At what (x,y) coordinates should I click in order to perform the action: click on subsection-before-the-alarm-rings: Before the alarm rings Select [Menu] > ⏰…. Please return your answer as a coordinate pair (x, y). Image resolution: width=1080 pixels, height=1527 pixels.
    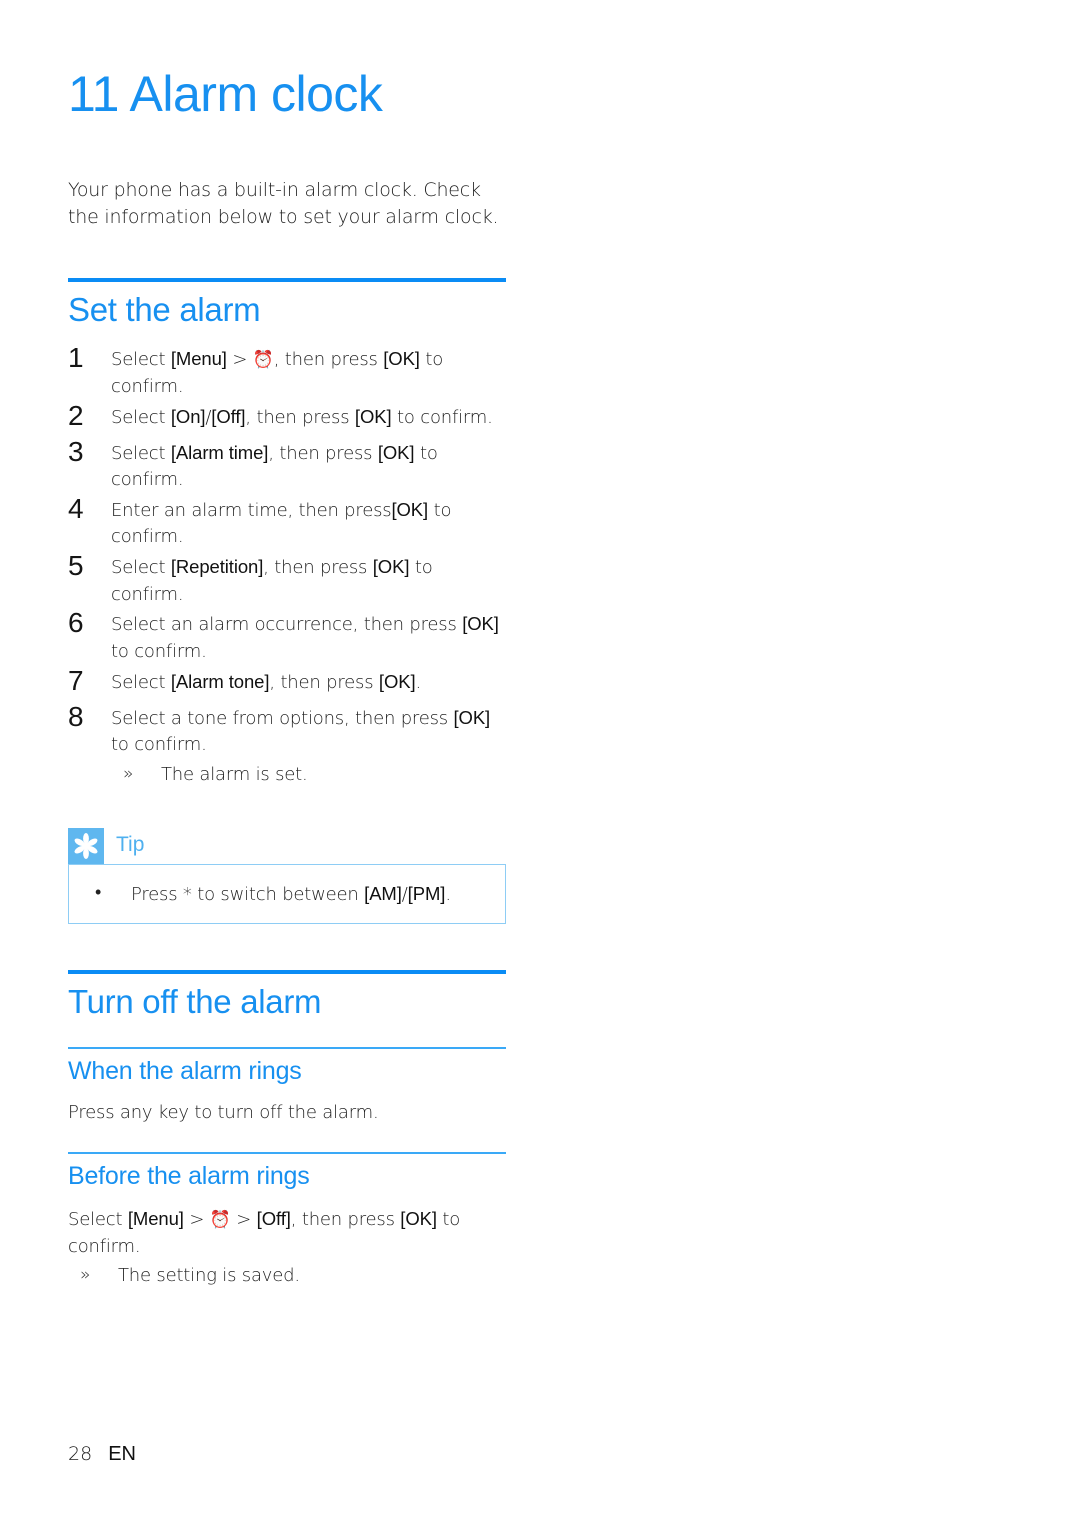
    Looking at the image, I should click on (287, 1220).